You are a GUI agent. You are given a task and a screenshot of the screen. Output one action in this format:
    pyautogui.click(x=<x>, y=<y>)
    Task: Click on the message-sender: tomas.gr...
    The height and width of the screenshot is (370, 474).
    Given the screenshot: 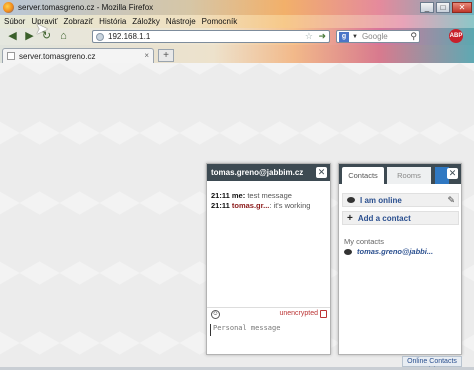 What is the action you would take?
    pyautogui.click(x=250, y=205)
    